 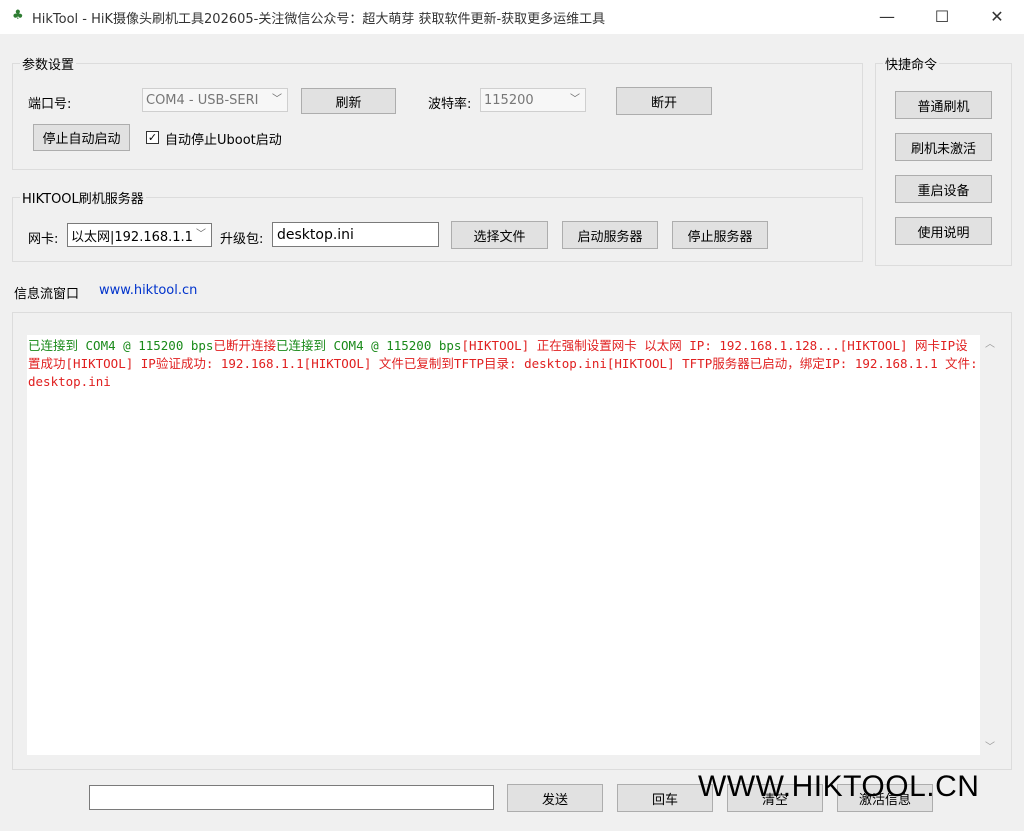 What do you see at coordinates (184, 363) in the screenshot?
I see `log-entry: [HIKTOOL] IP验证成功: 192.168.1.1` at bounding box center [184, 363].